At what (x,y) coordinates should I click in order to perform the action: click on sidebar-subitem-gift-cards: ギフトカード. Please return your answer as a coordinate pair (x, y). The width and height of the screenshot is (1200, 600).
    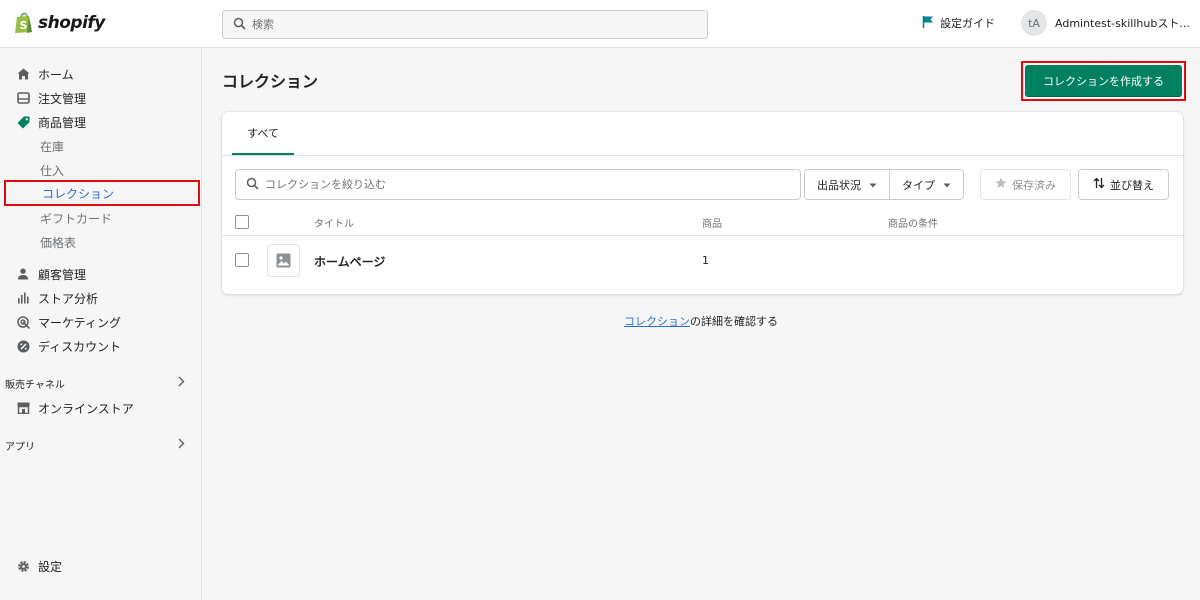
    Looking at the image, I should click on (76, 218).